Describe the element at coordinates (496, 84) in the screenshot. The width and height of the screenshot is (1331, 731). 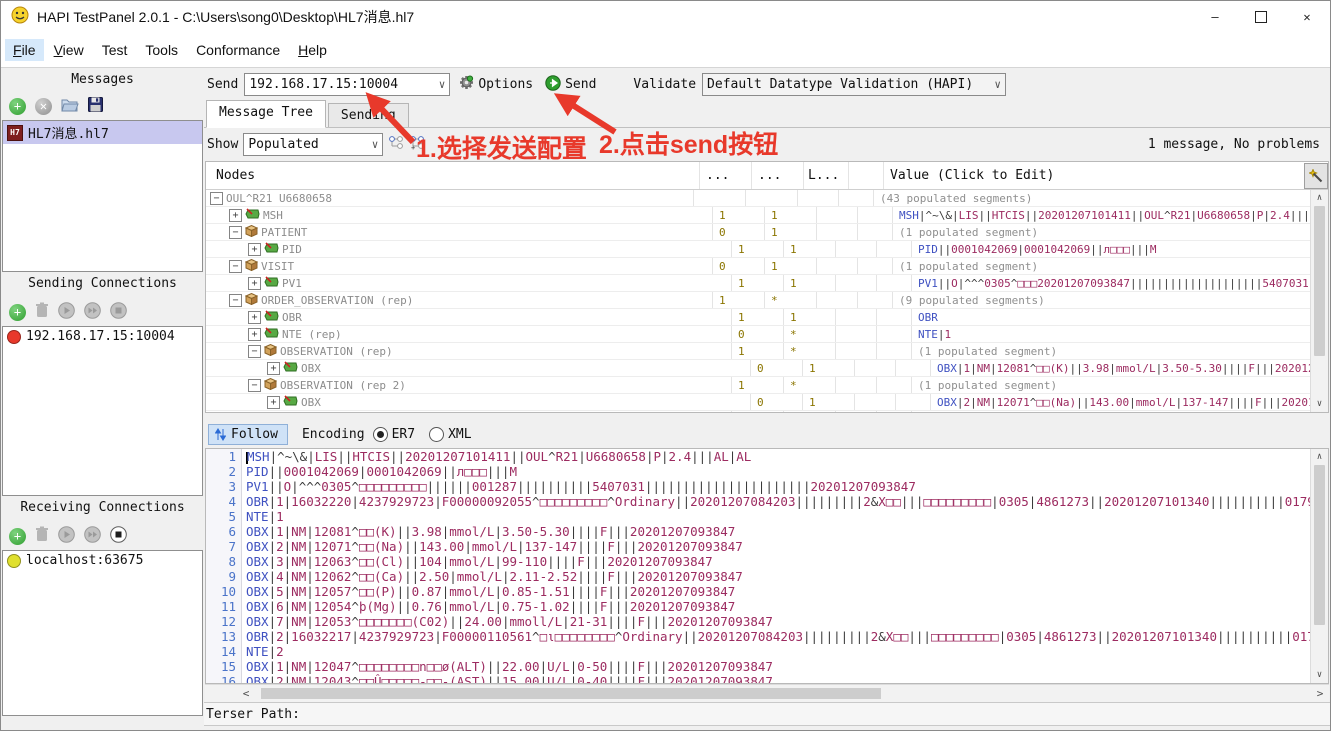
I see `options-button: Options` at that location.